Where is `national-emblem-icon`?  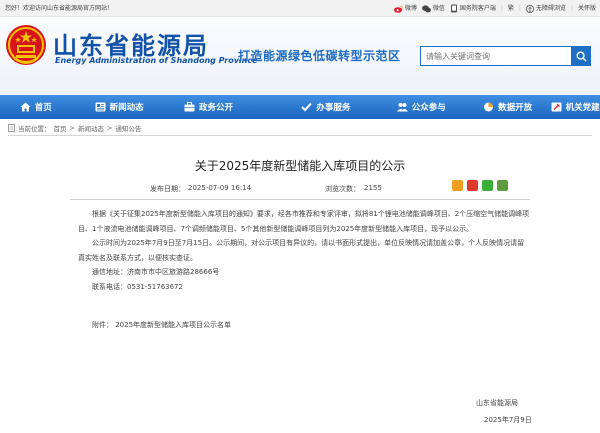
national-emblem-icon is located at coordinates (26, 45).